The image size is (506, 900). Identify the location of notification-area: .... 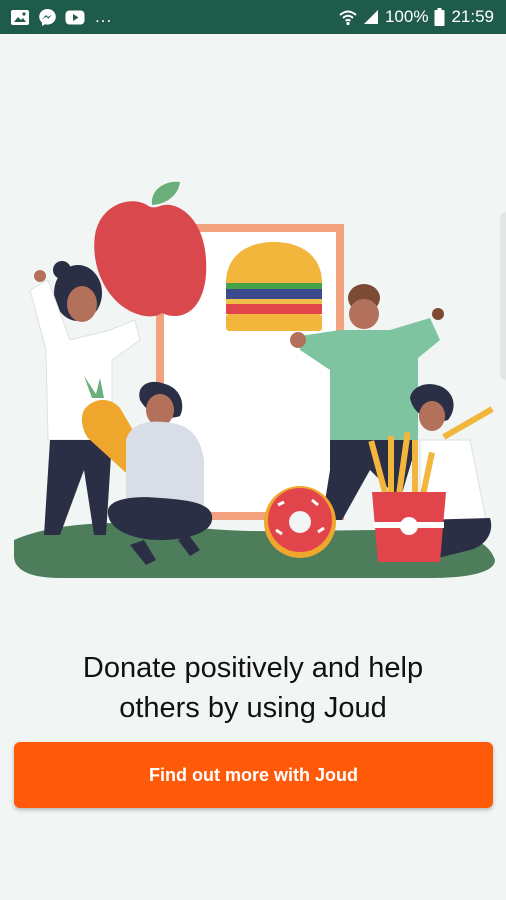
(61, 17).